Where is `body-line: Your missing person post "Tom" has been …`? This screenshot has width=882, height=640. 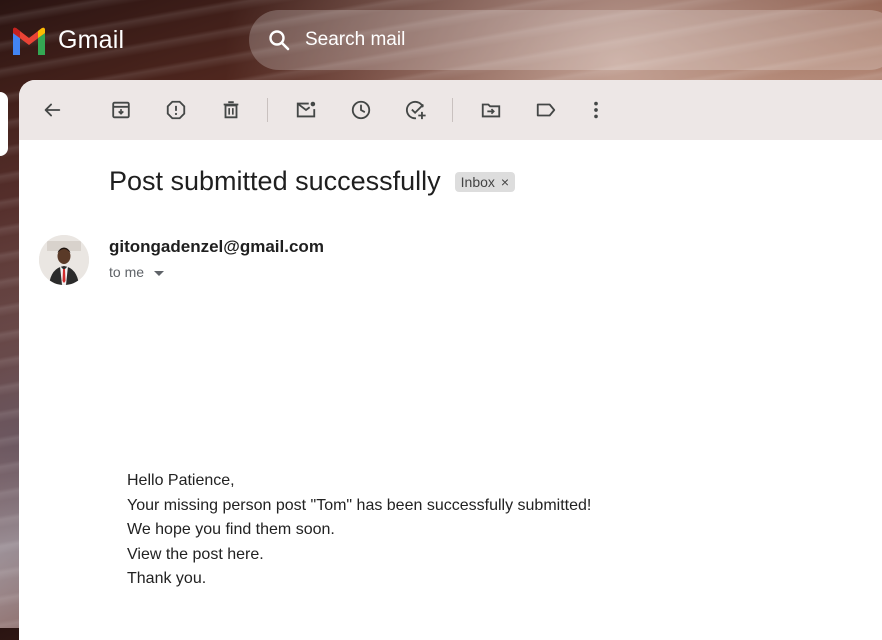 body-line: Your missing person post "Tom" has been … is located at coordinates (359, 505).